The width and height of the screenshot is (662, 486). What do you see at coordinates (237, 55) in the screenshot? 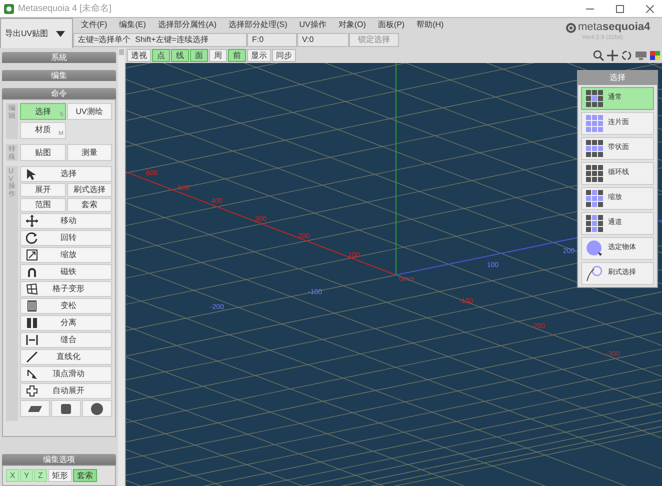
I see `view-toggle: 前` at bounding box center [237, 55].